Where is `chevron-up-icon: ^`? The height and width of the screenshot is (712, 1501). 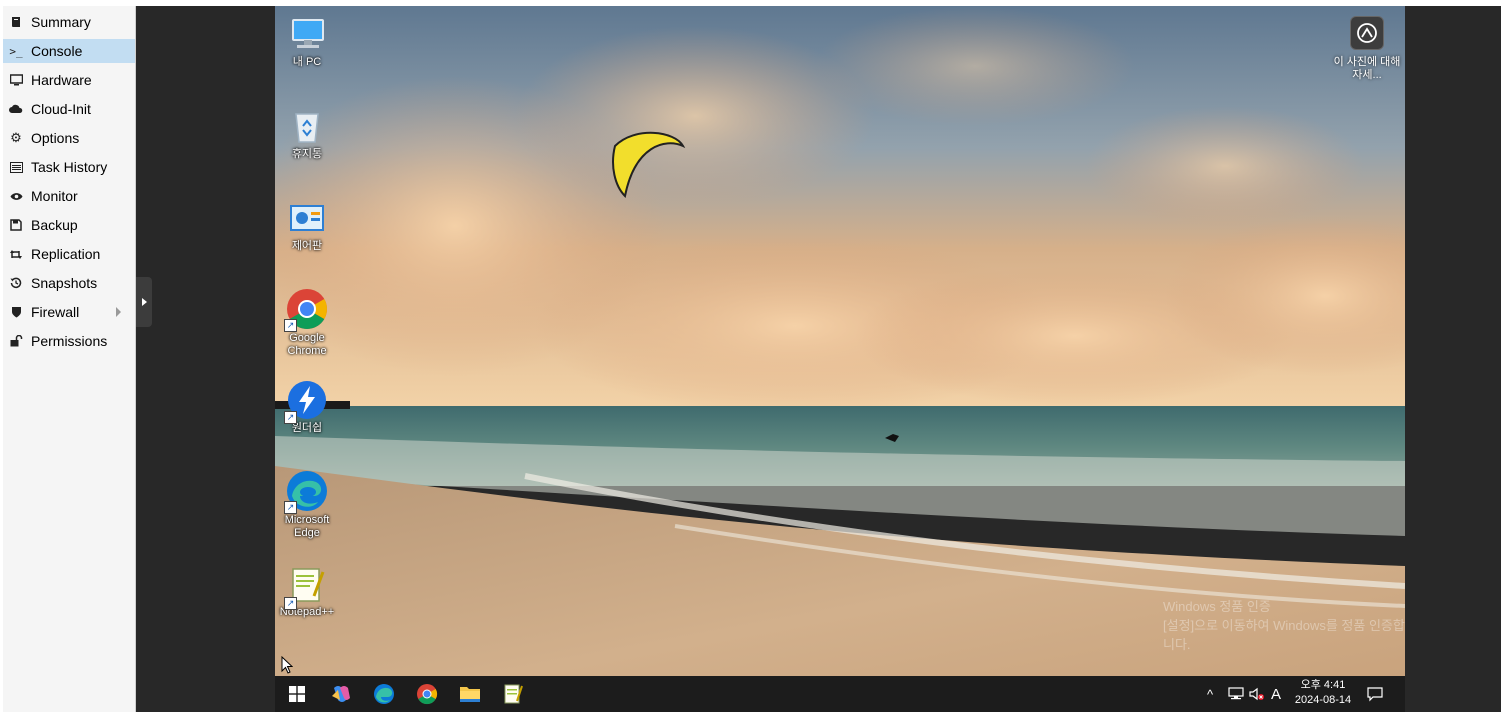
chevron-up-icon: ^ is located at coordinates (1210, 694).